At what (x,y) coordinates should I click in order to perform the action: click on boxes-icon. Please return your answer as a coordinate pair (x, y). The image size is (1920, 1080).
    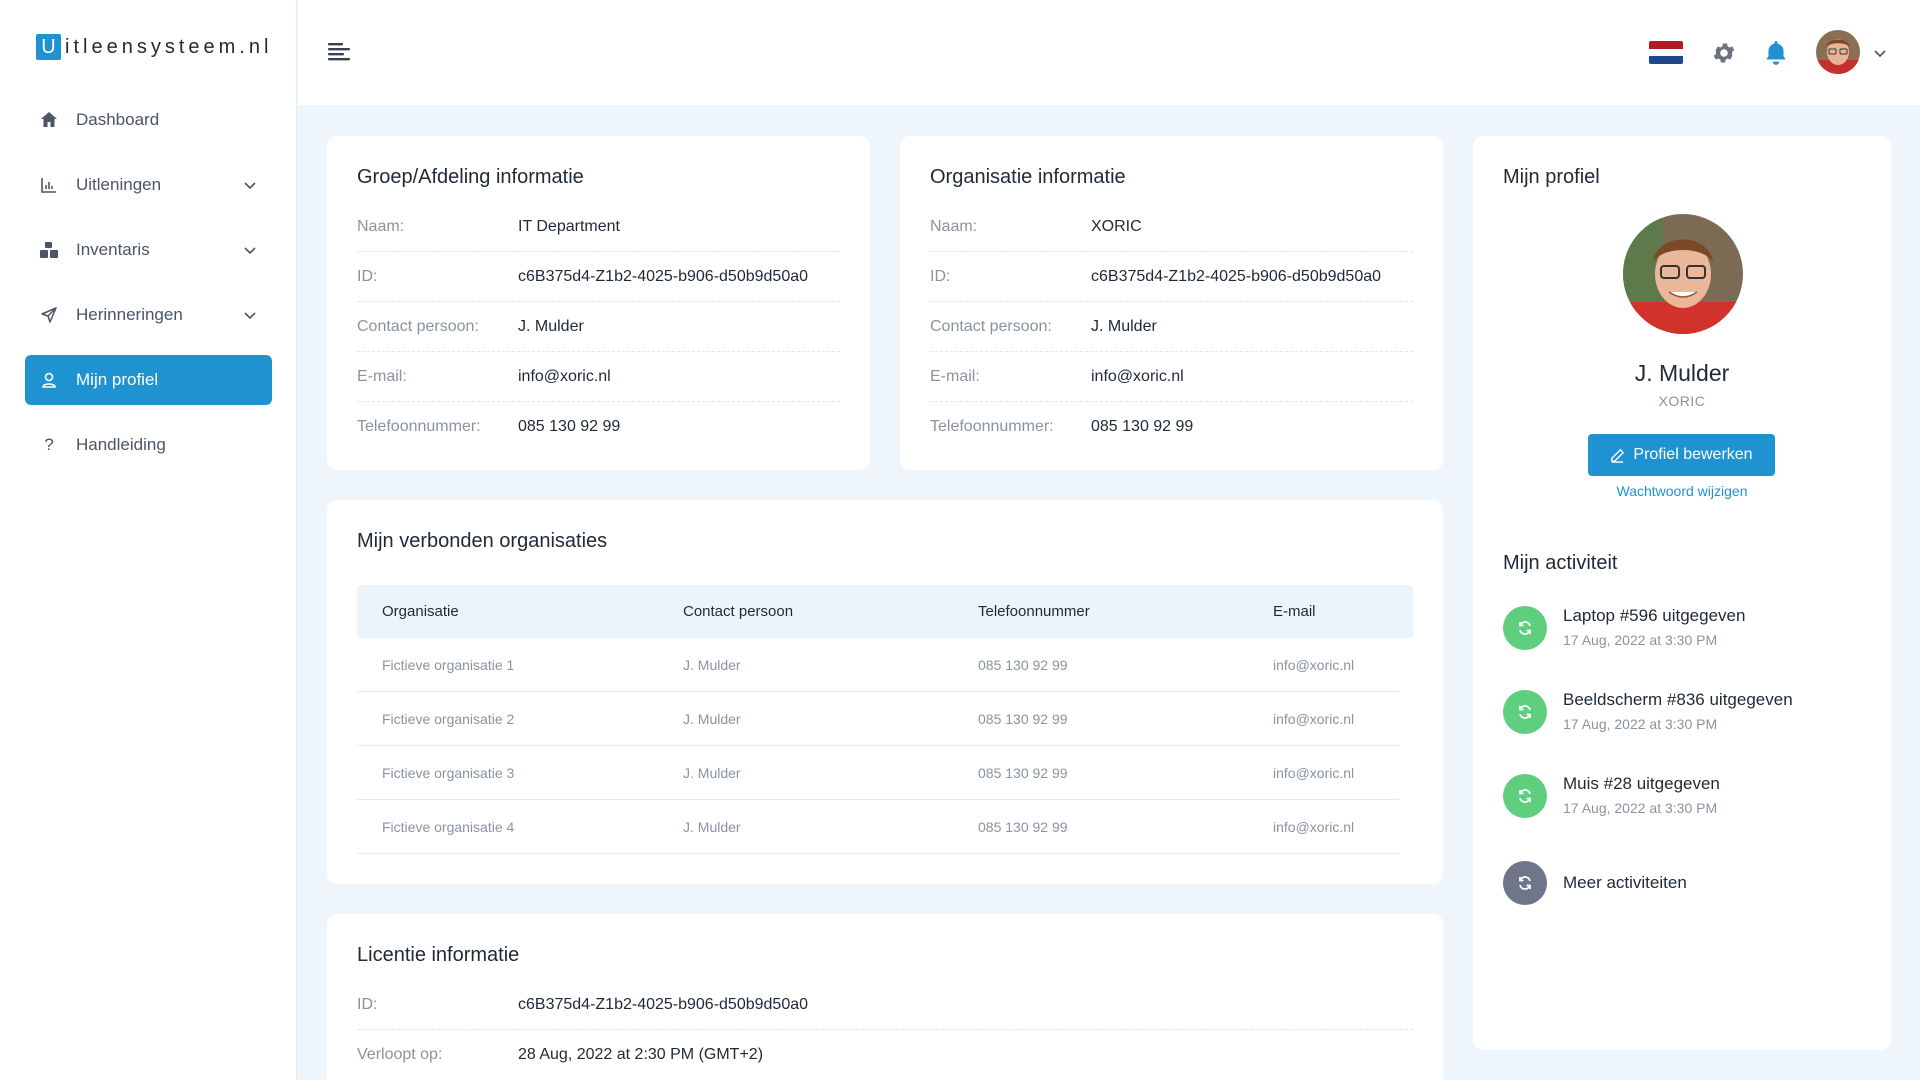
    Looking at the image, I should click on (49, 250).